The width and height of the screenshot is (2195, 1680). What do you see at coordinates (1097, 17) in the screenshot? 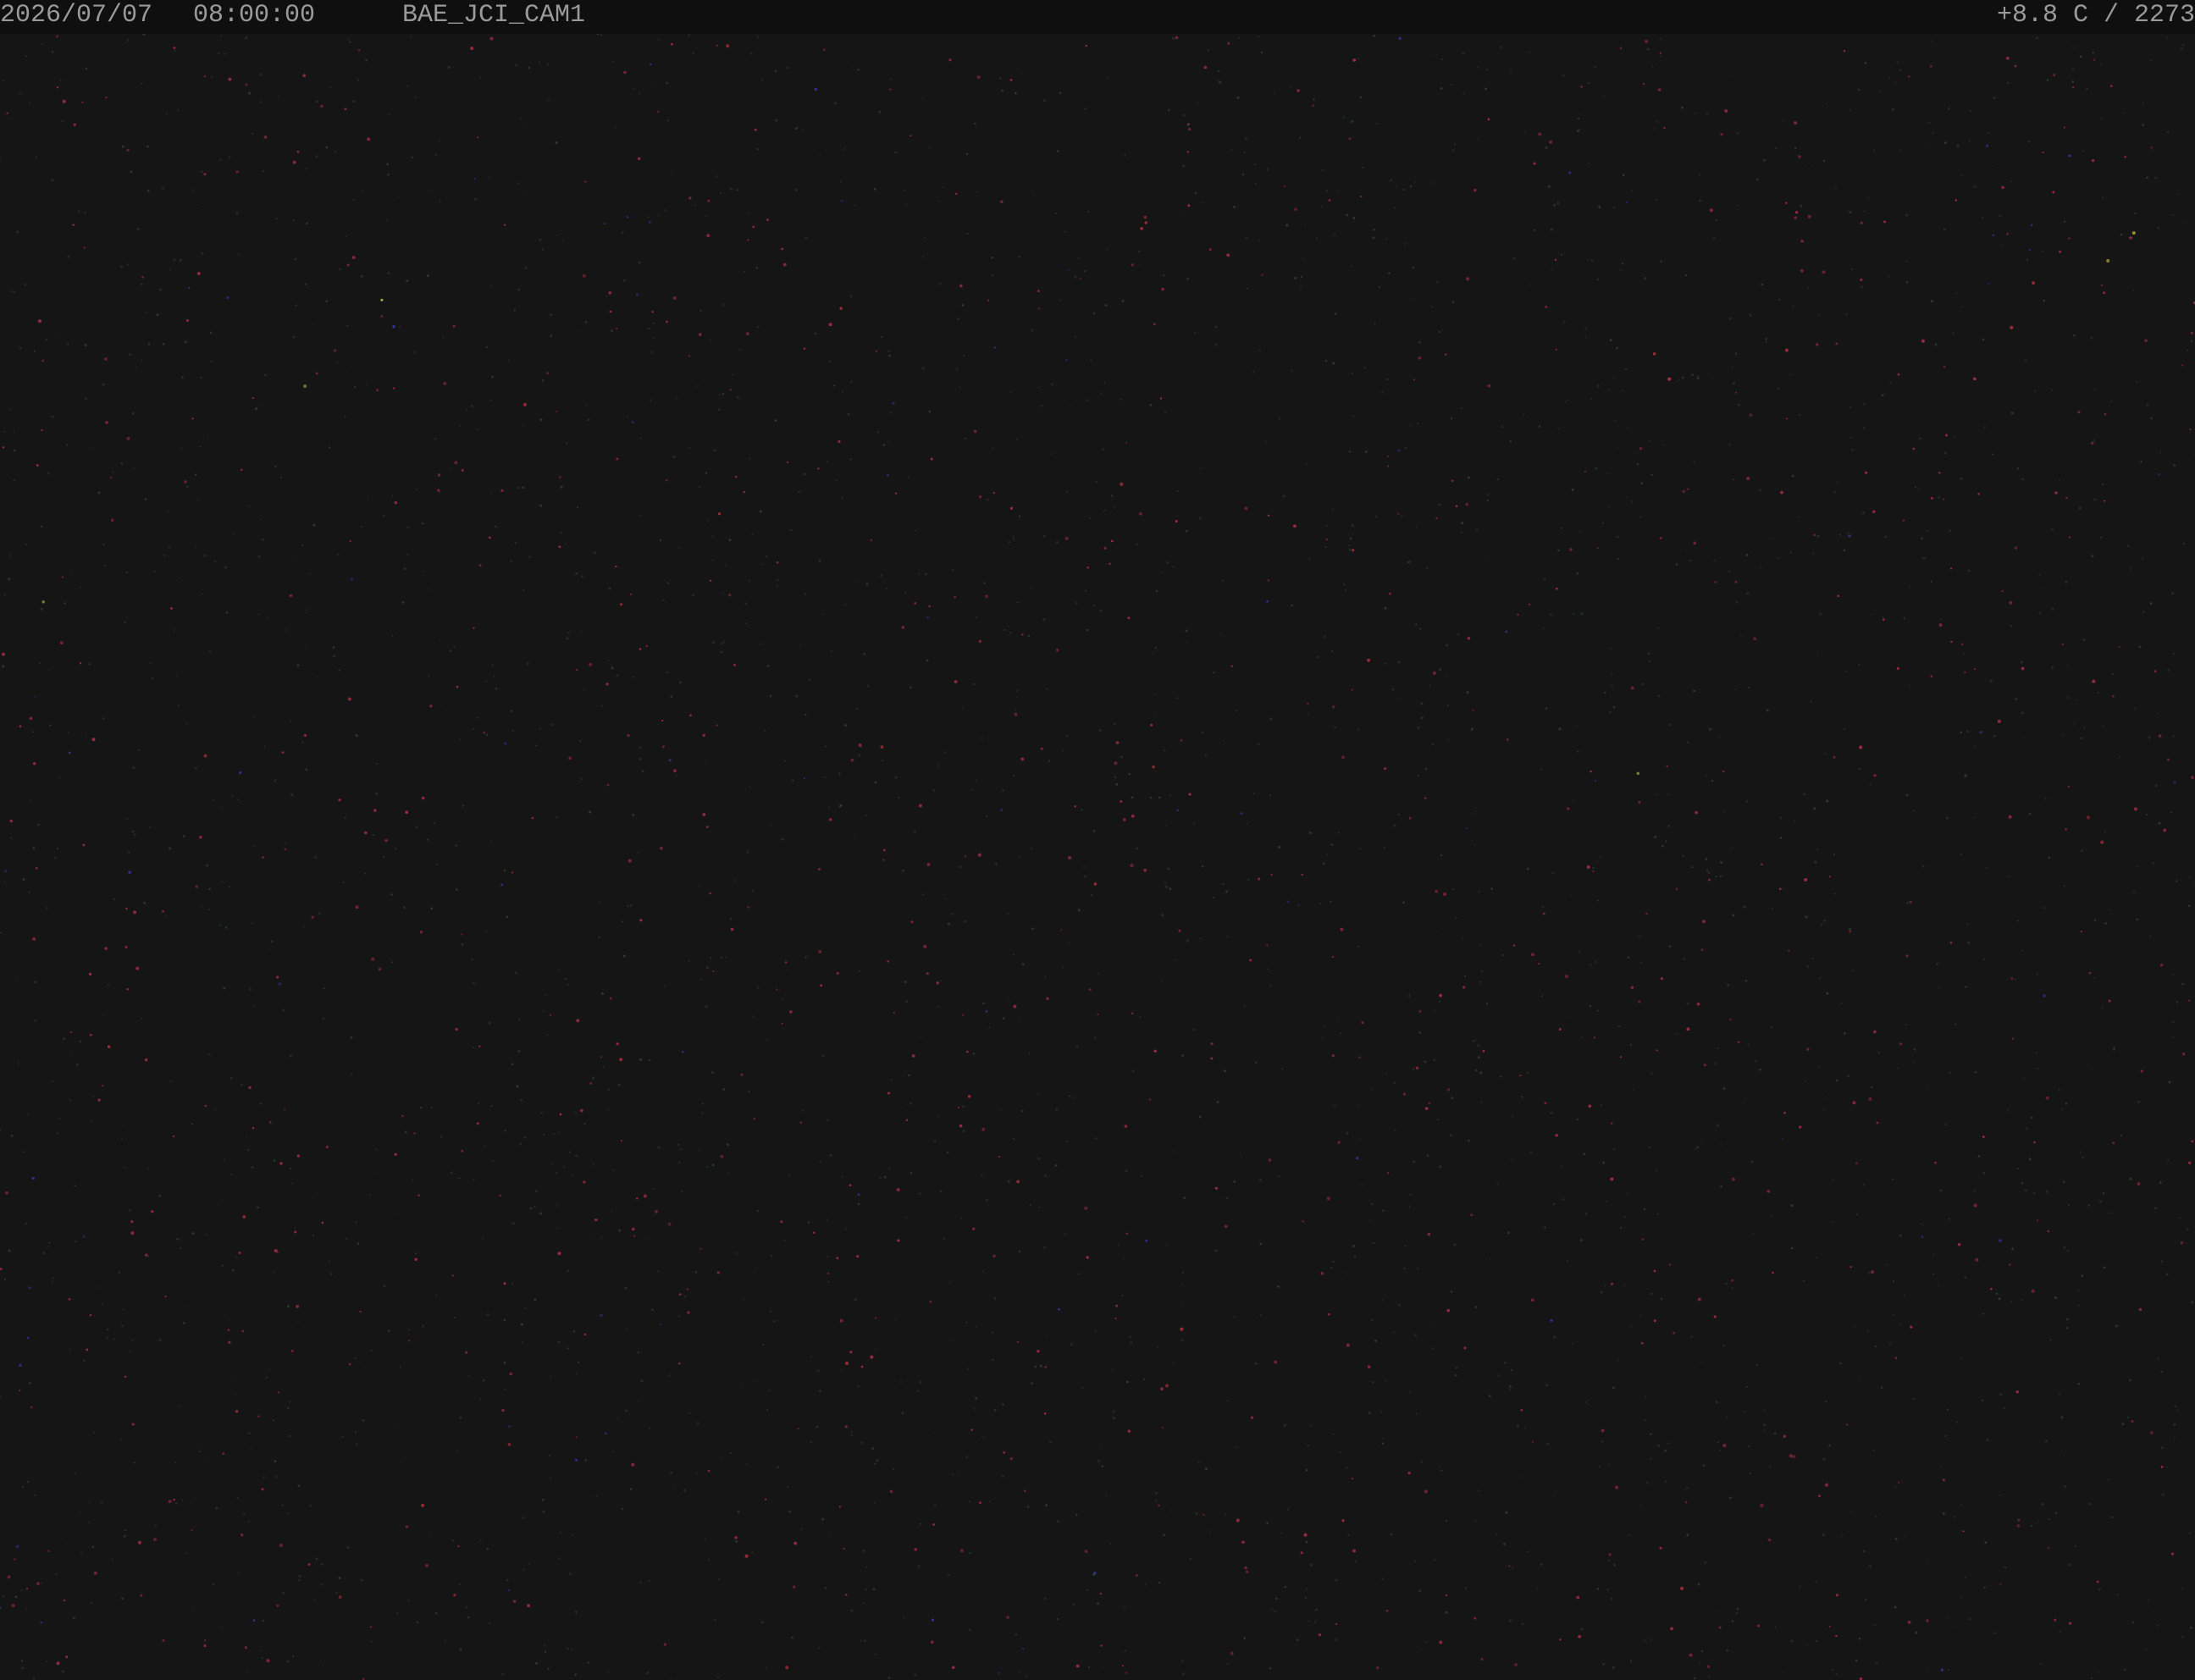
I see `osd-overlay-bar` at bounding box center [1097, 17].